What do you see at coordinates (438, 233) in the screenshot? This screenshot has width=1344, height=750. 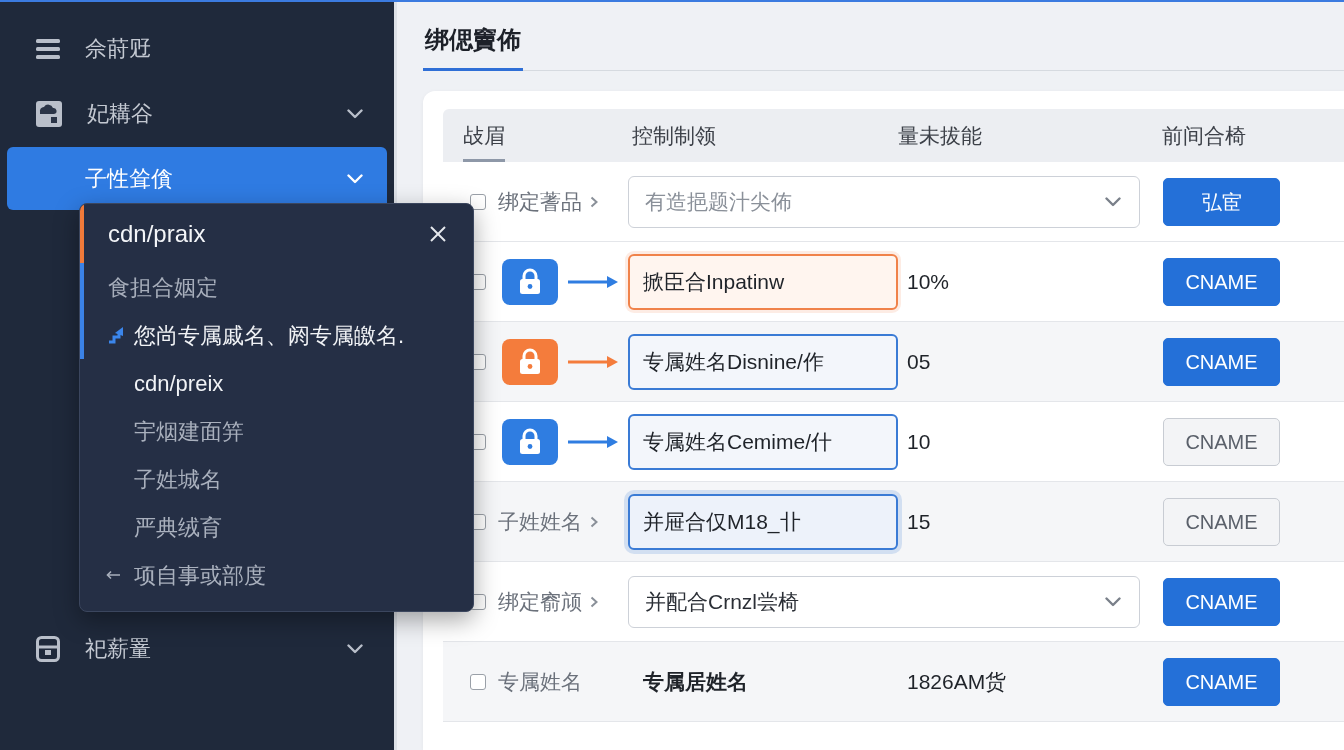 I see `close-icon` at bounding box center [438, 233].